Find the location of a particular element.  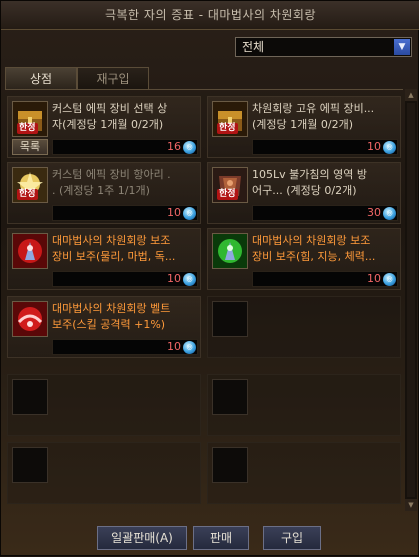

action-bar: 일괄판매(A) 판매 구입 is located at coordinates (210, 537).